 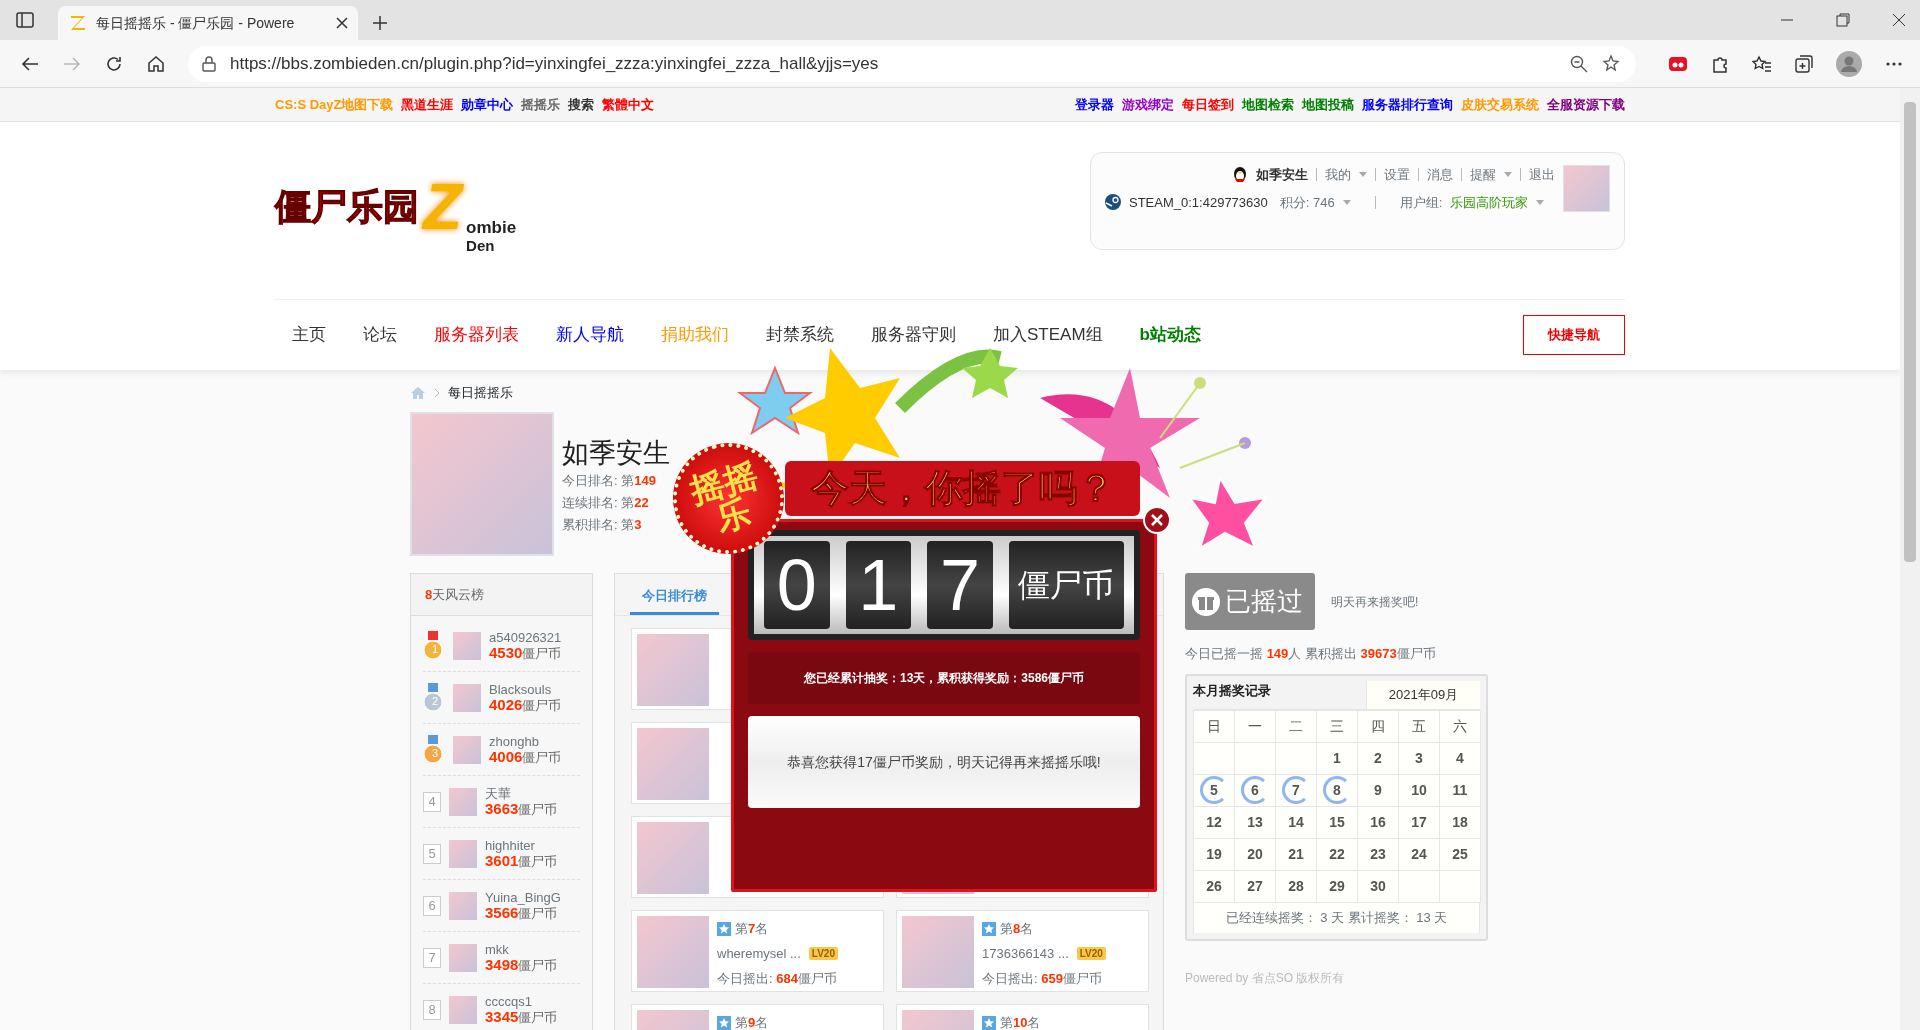 What do you see at coordinates (1268, 104) in the screenshot?
I see `top-link: 地图检索` at bounding box center [1268, 104].